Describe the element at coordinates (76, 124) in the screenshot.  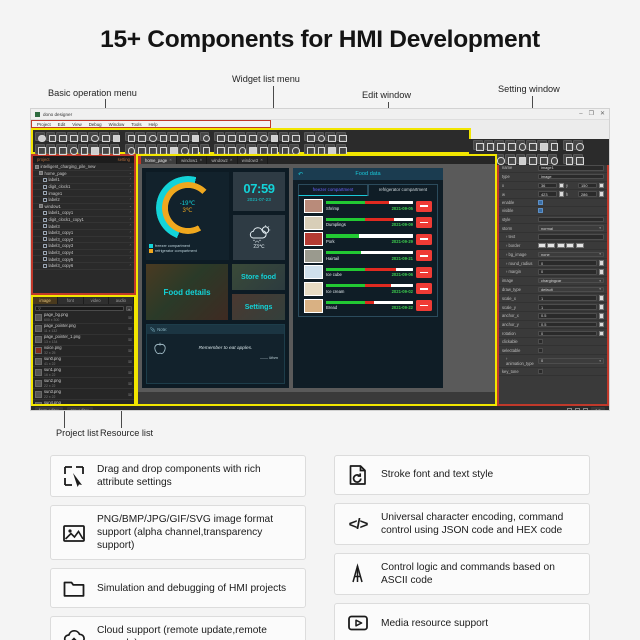
I see `menu-item-view: View` at that location.